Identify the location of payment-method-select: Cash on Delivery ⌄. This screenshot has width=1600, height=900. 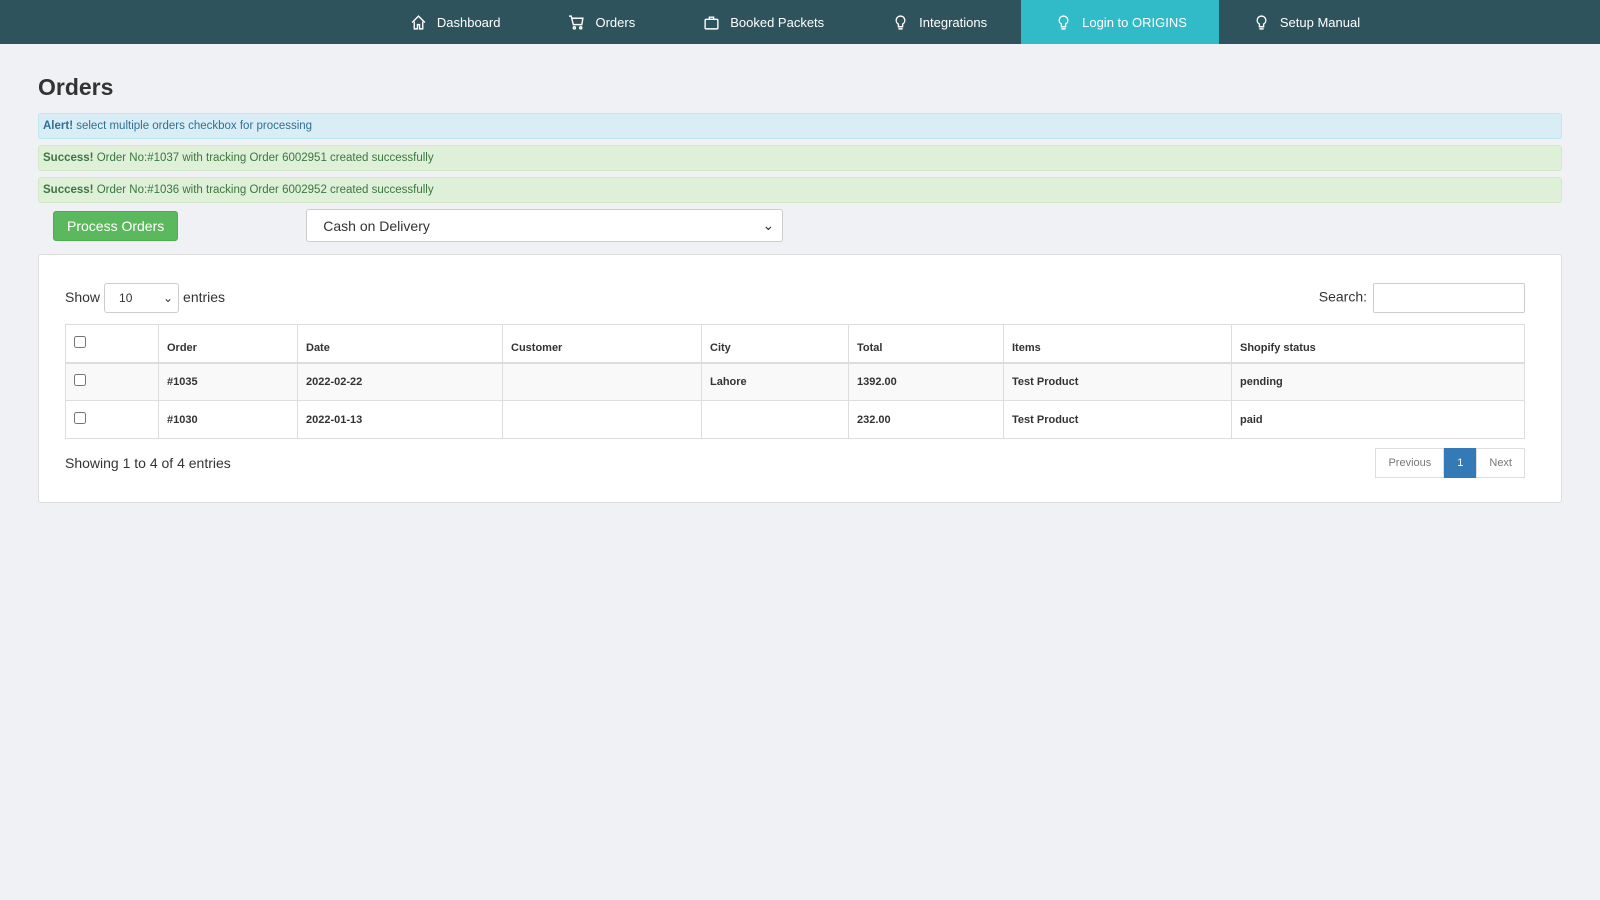
(545, 225).